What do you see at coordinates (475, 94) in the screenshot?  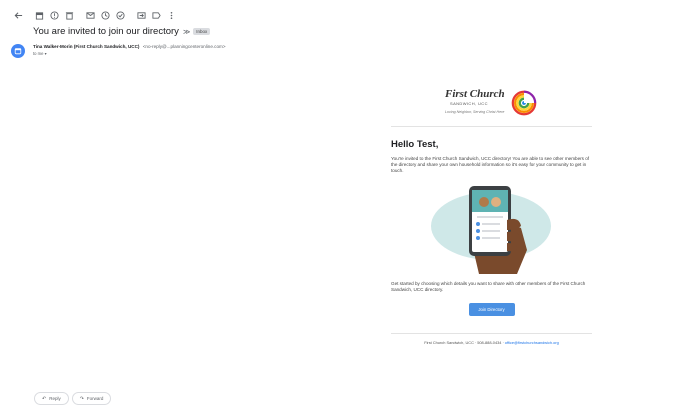 I see `logo-title: First Church` at bounding box center [475, 94].